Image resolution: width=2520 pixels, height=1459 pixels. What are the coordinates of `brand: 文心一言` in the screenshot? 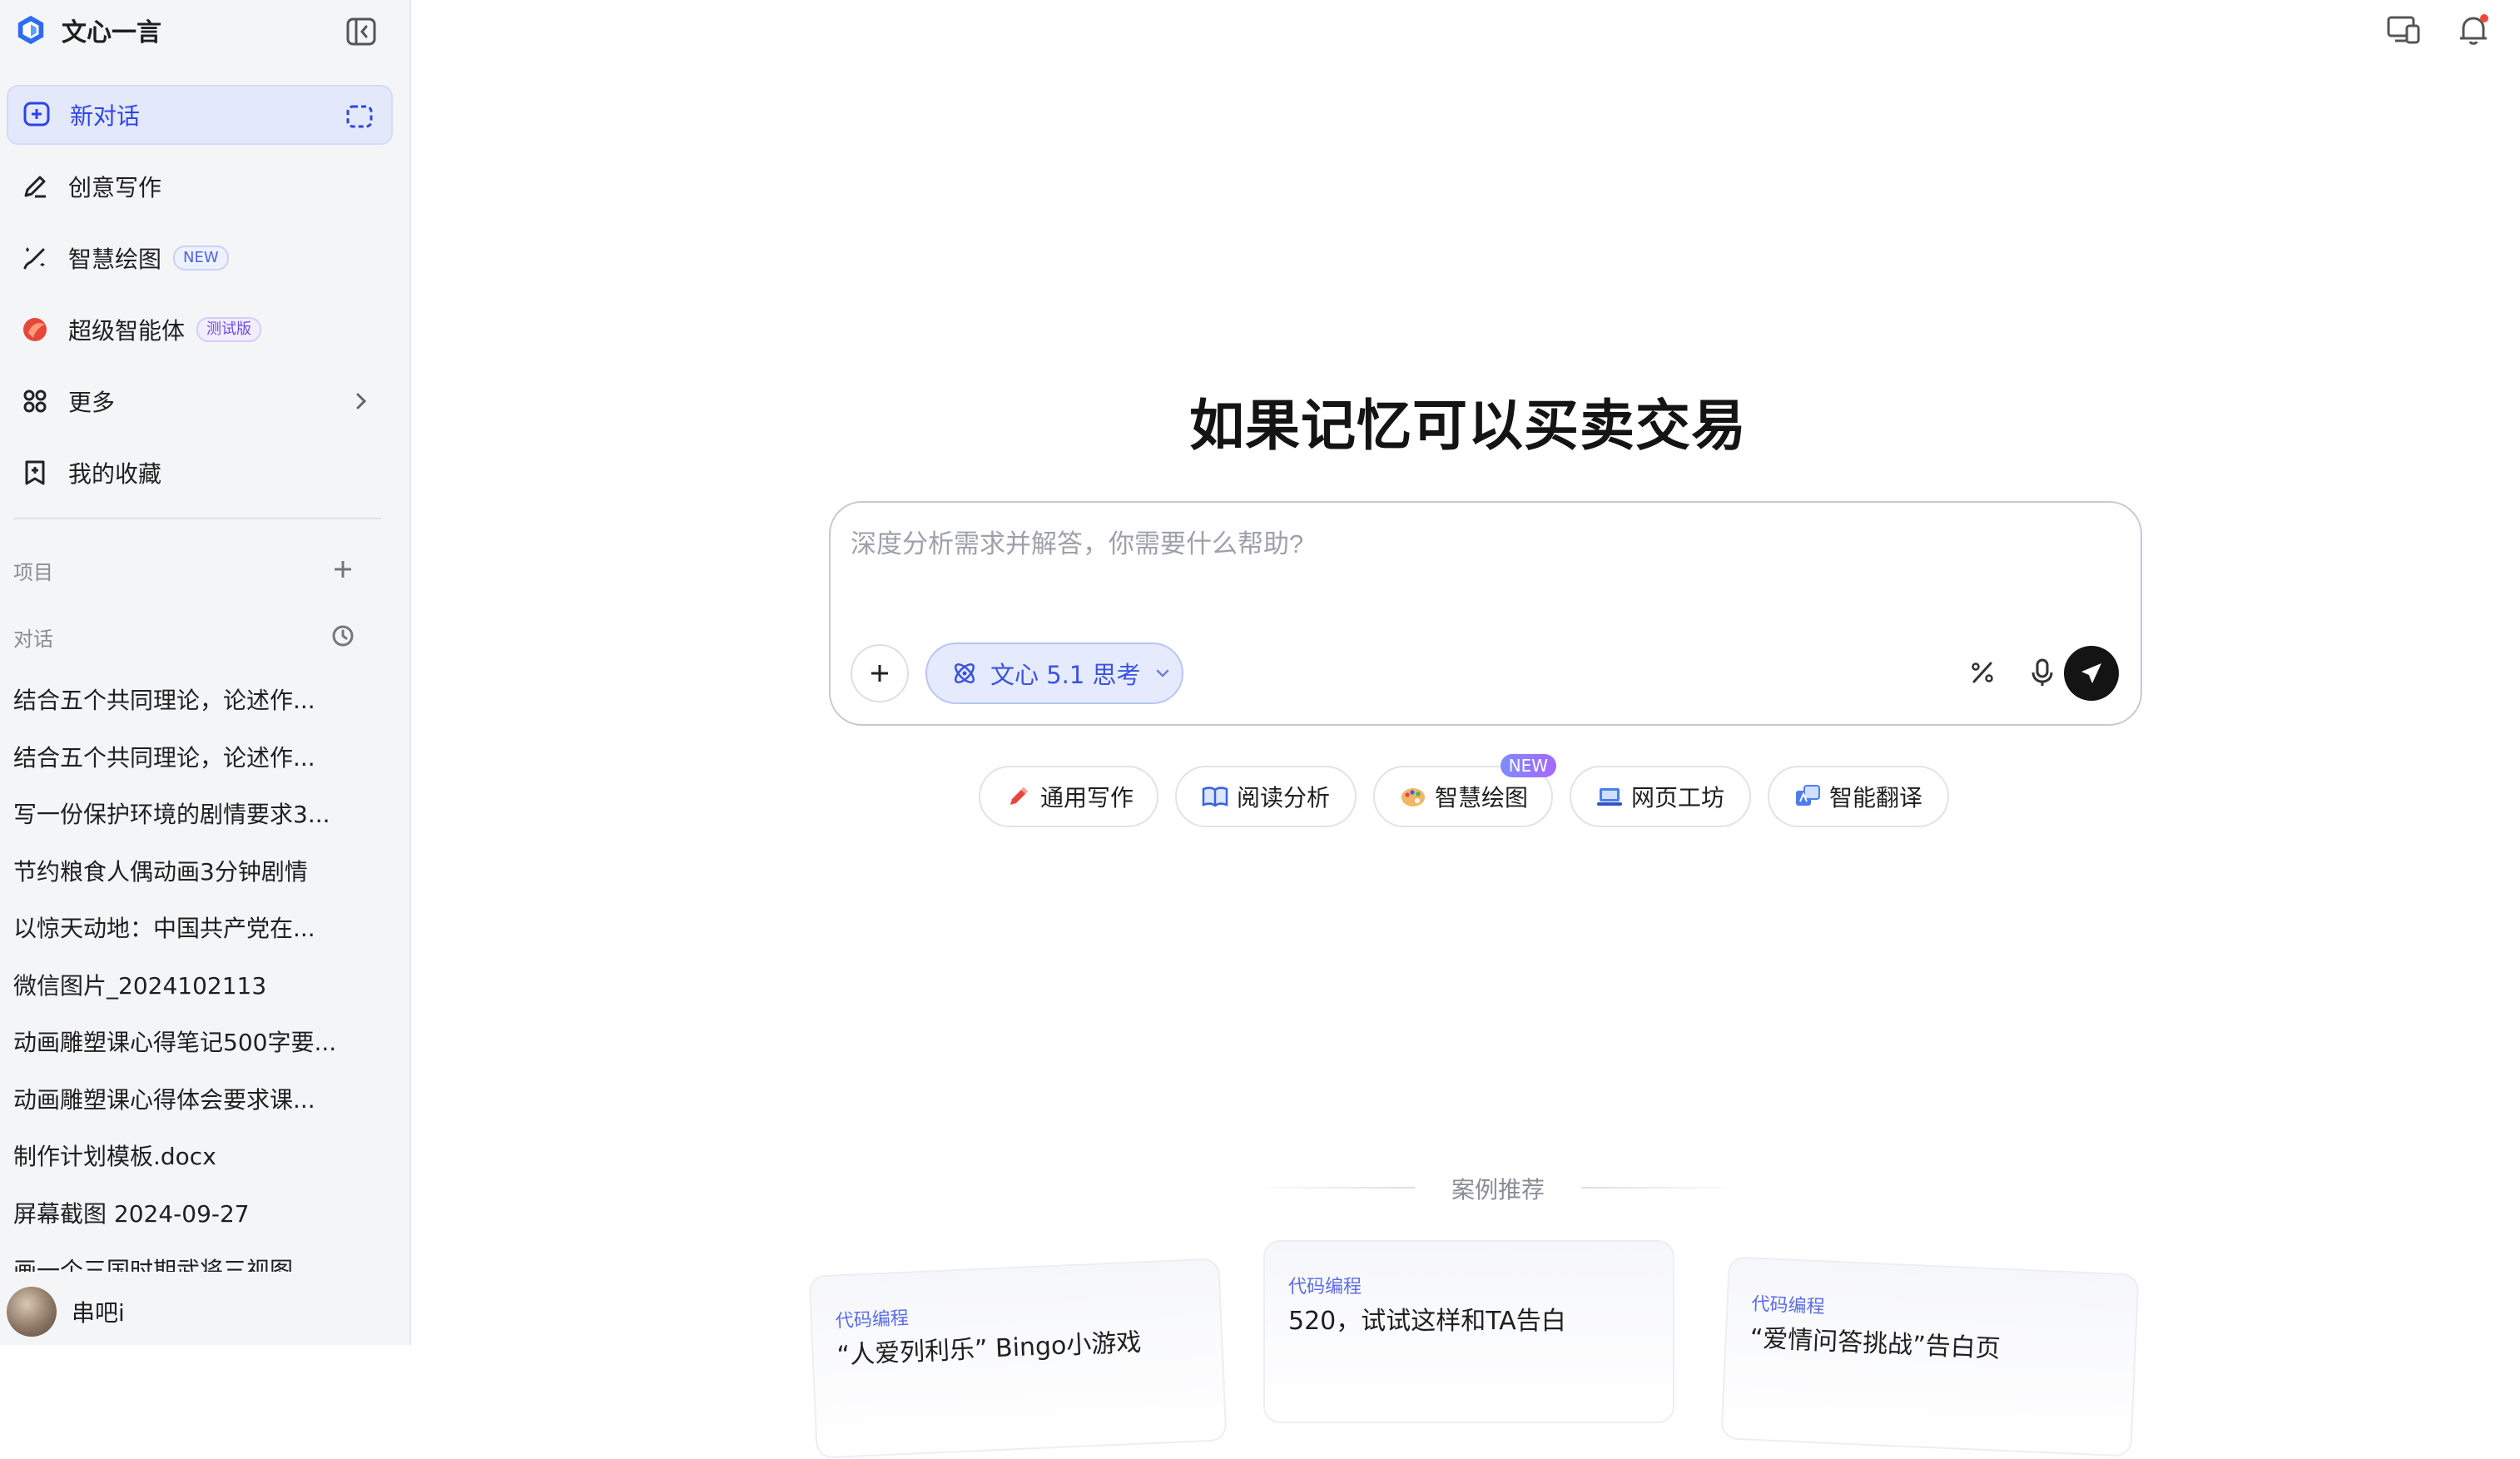 It's located at (88, 30).